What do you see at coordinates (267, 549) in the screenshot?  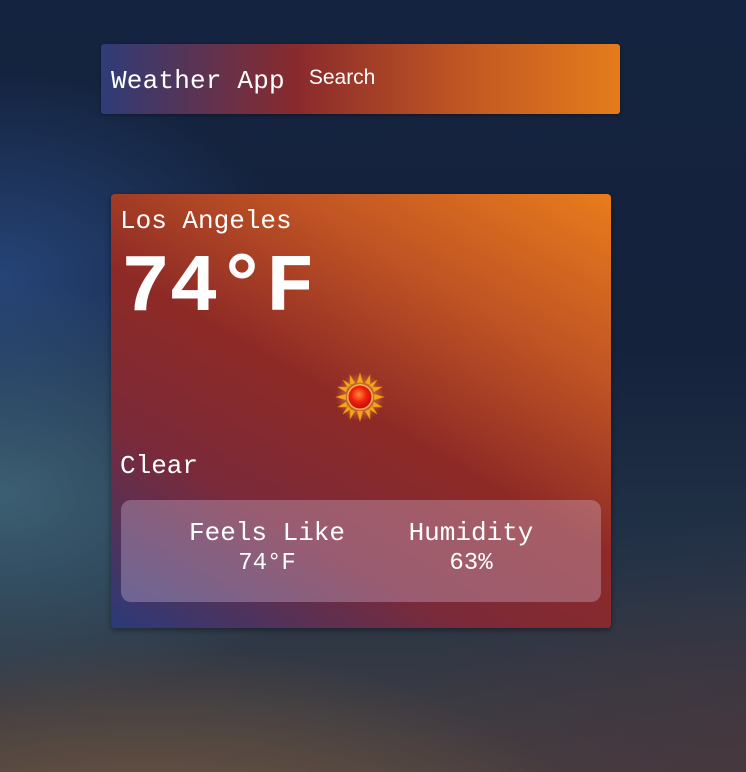 I see `feels-like-stat: Feels Like 74°F` at bounding box center [267, 549].